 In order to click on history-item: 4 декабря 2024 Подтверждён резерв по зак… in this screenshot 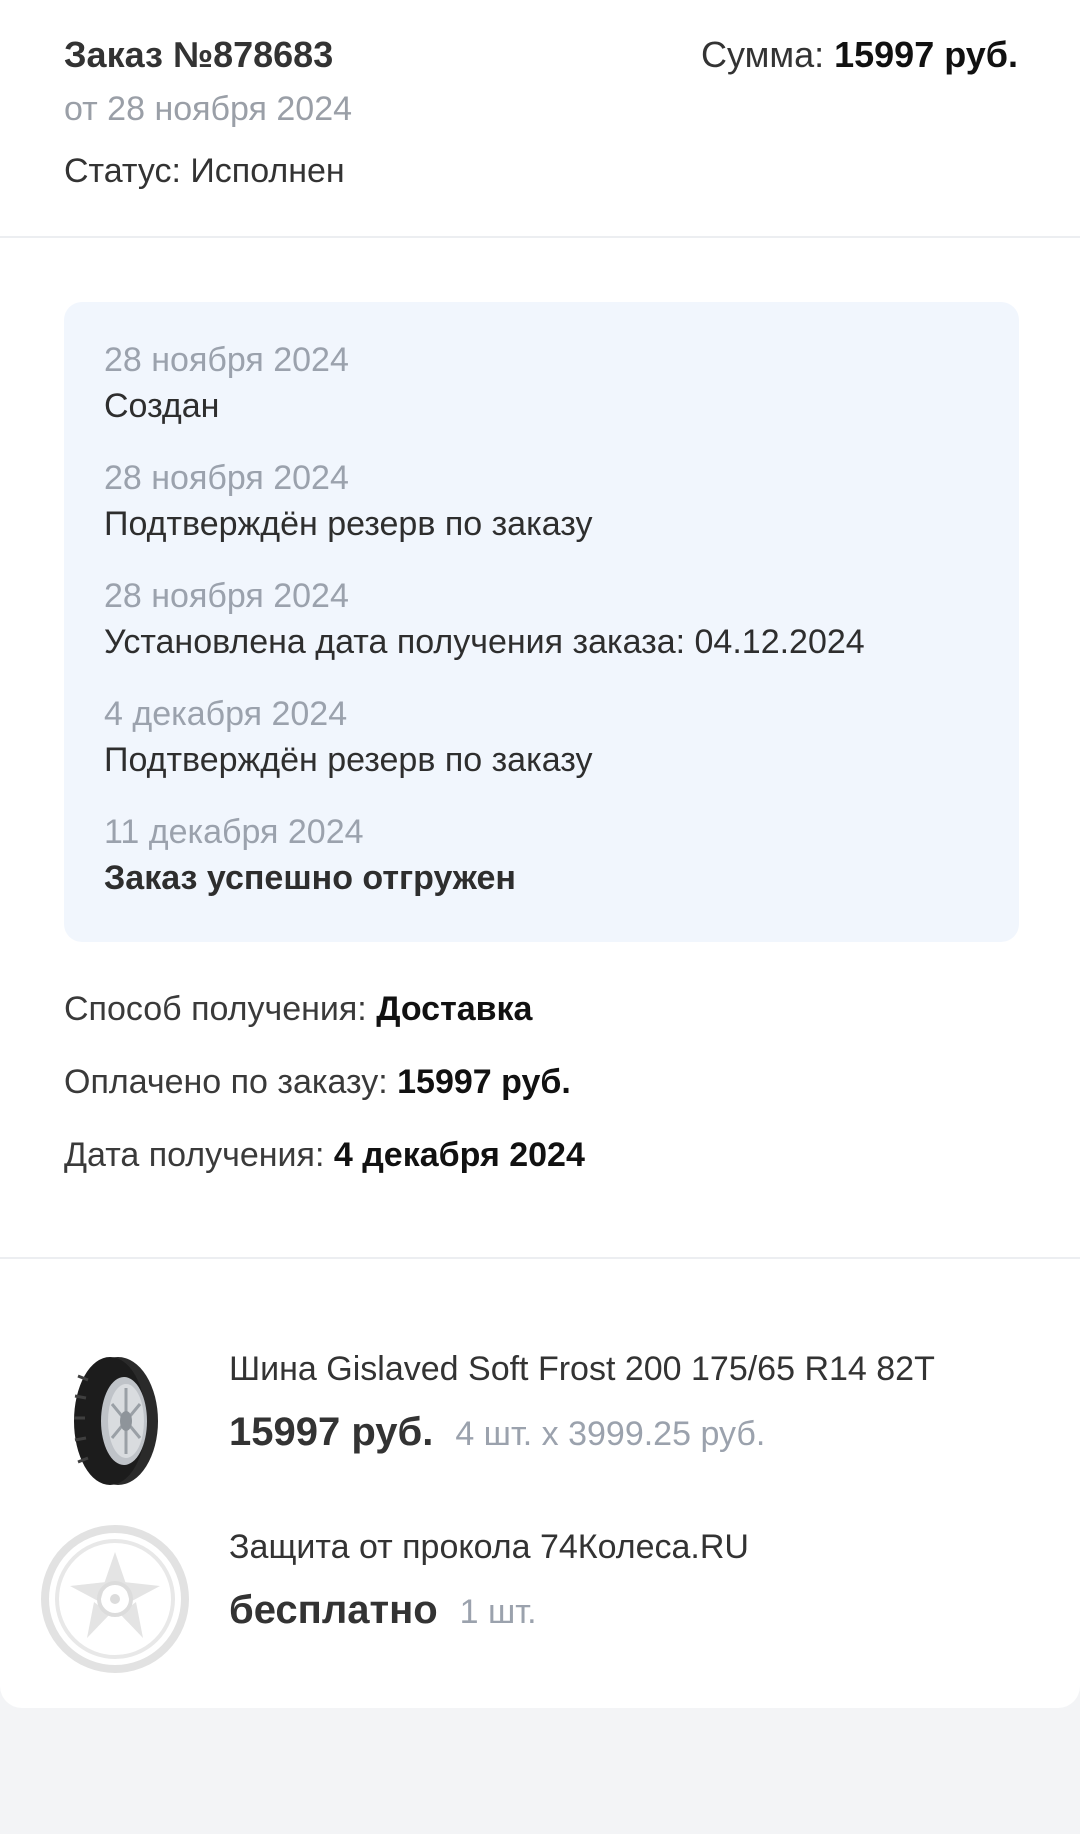, I will do `click(541, 751)`.